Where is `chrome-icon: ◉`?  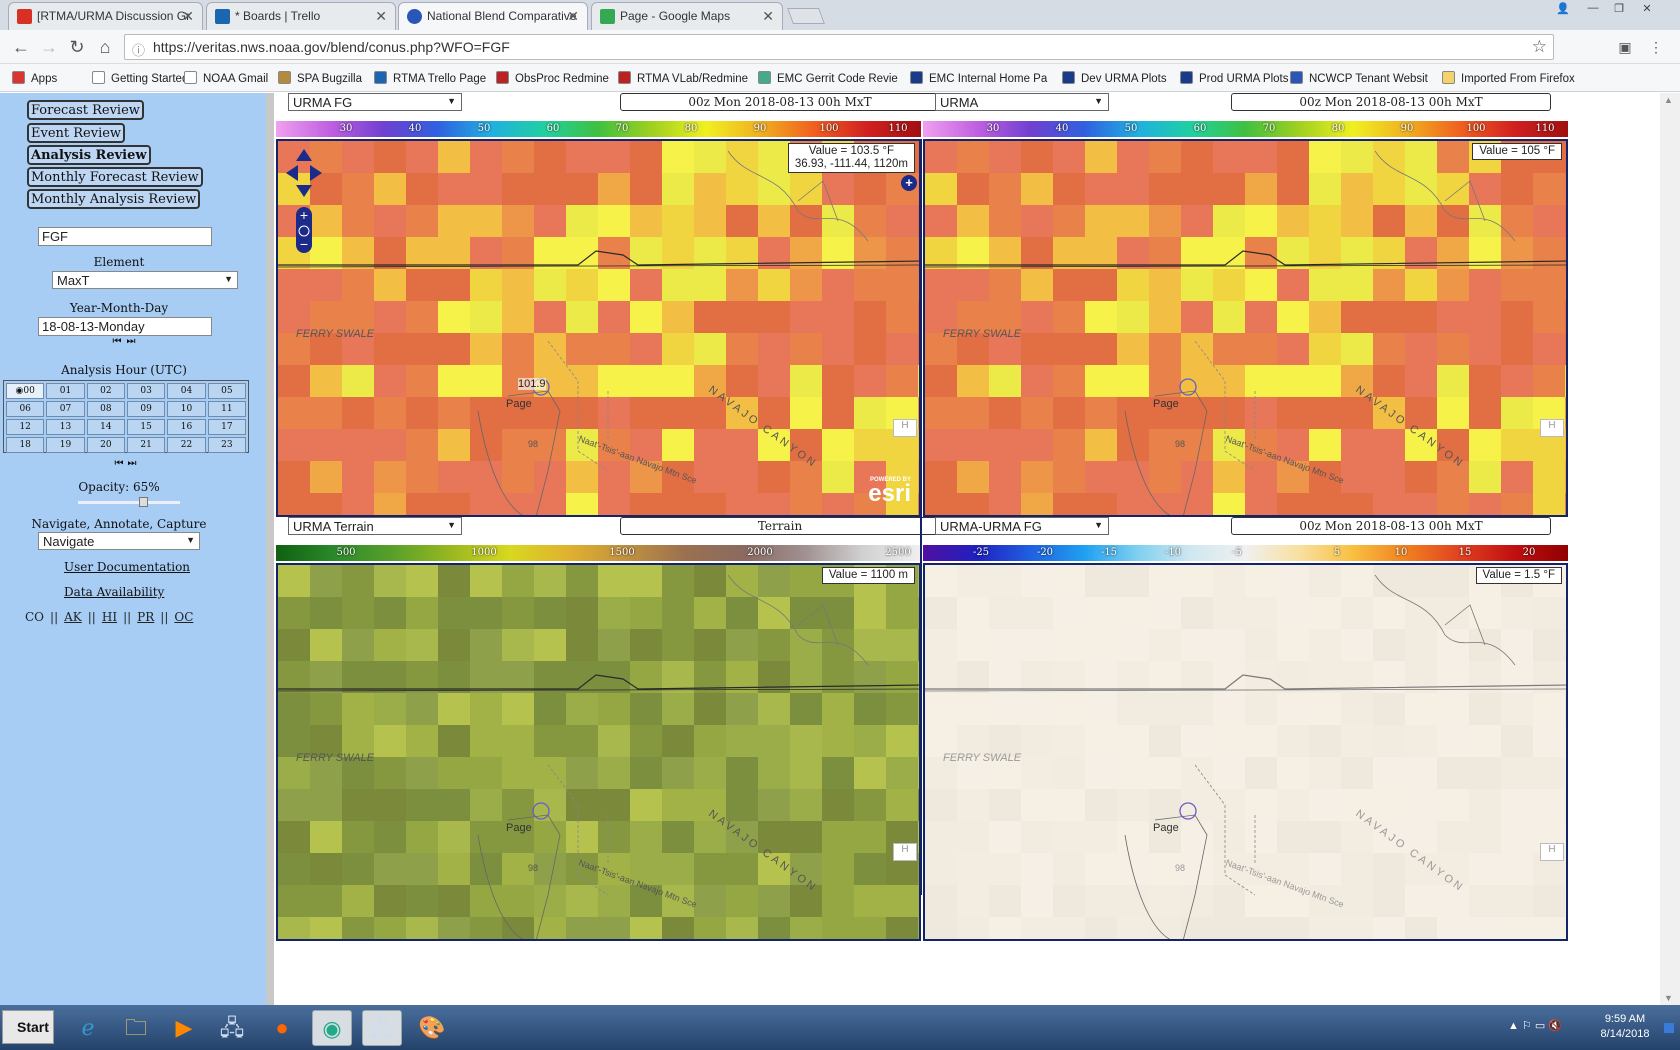 chrome-icon: ◉ is located at coordinates (332, 1028).